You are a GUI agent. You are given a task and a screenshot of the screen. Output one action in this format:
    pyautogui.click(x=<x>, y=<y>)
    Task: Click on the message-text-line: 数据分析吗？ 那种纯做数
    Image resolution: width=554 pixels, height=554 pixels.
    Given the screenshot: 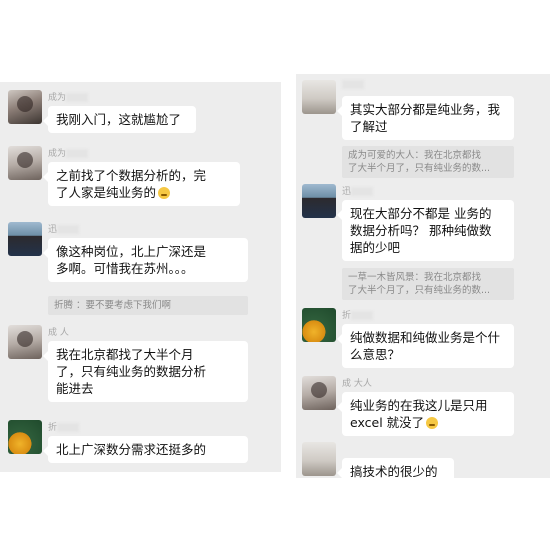 What is the action you would take?
    pyautogui.click(x=421, y=230)
    